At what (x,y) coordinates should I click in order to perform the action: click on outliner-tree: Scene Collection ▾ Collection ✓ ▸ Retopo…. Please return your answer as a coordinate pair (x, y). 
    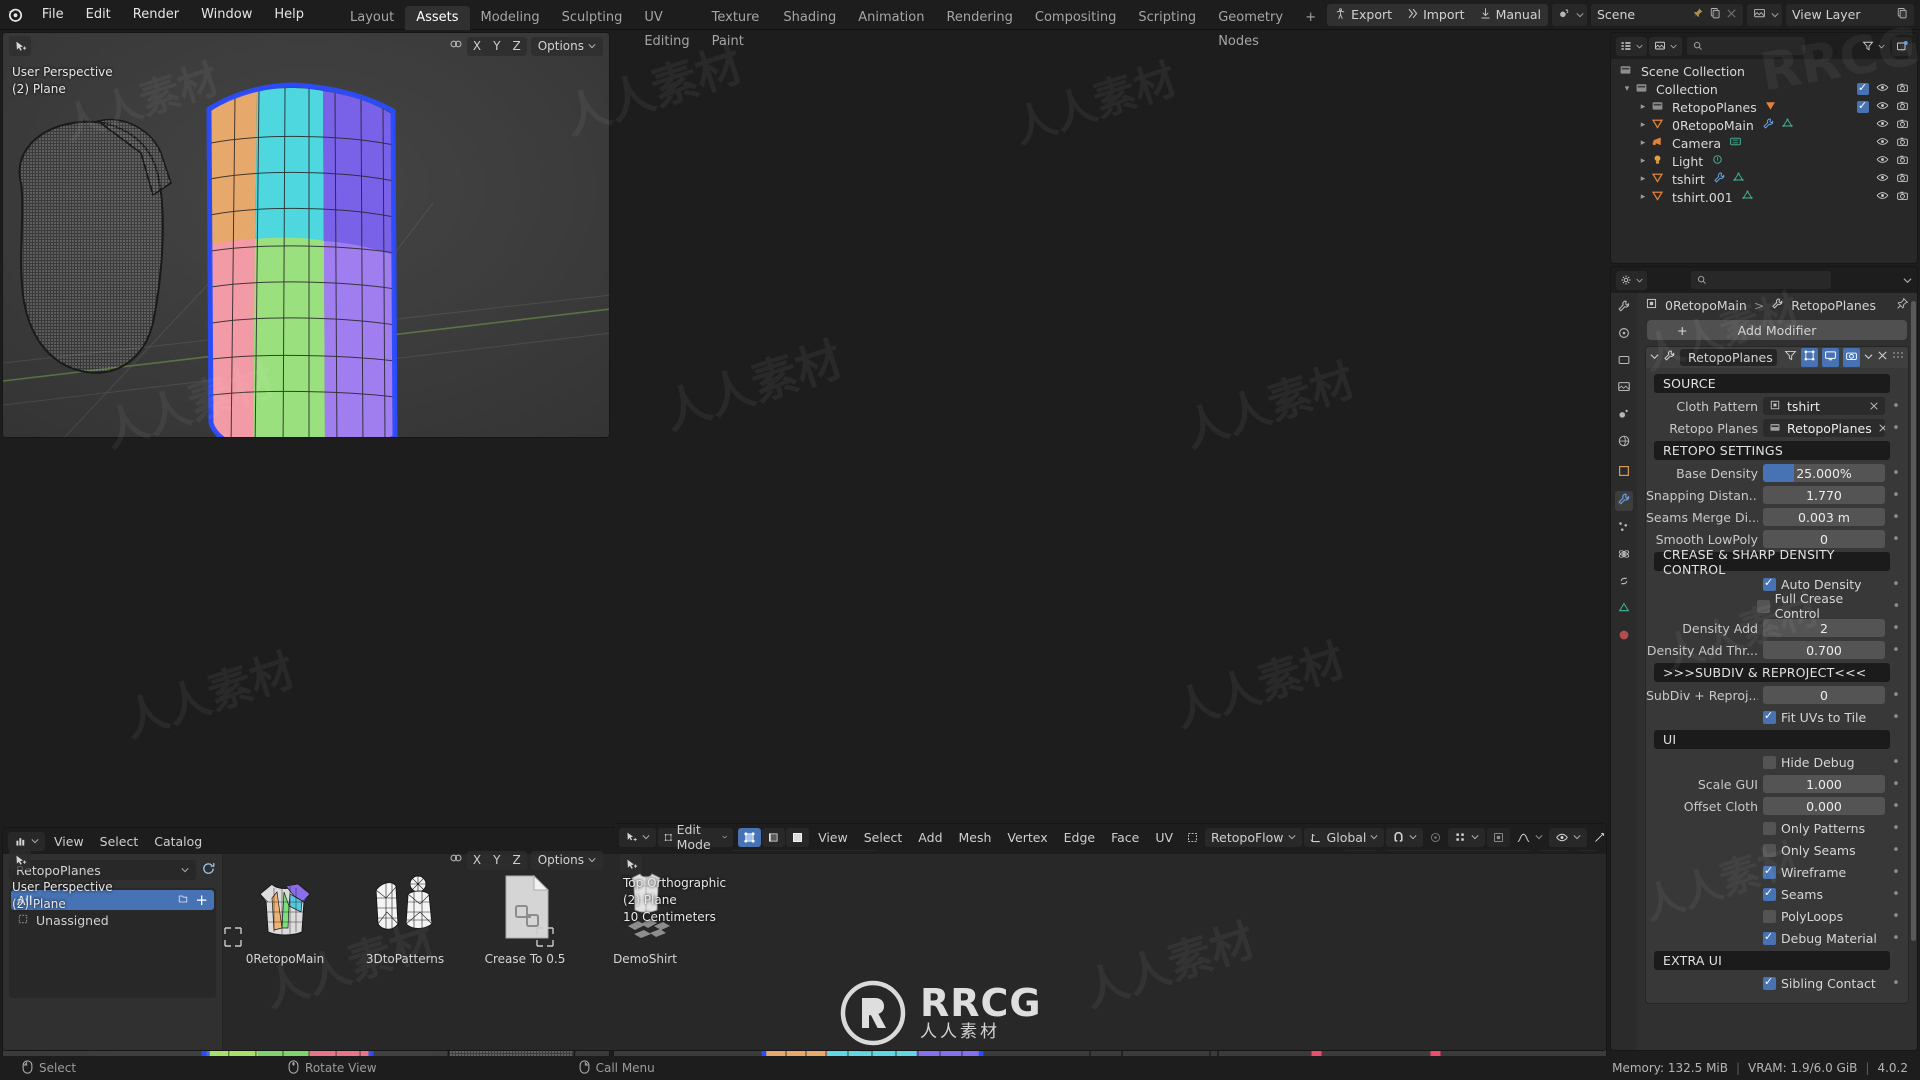
    Looking at the image, I should click on (1764, 161).